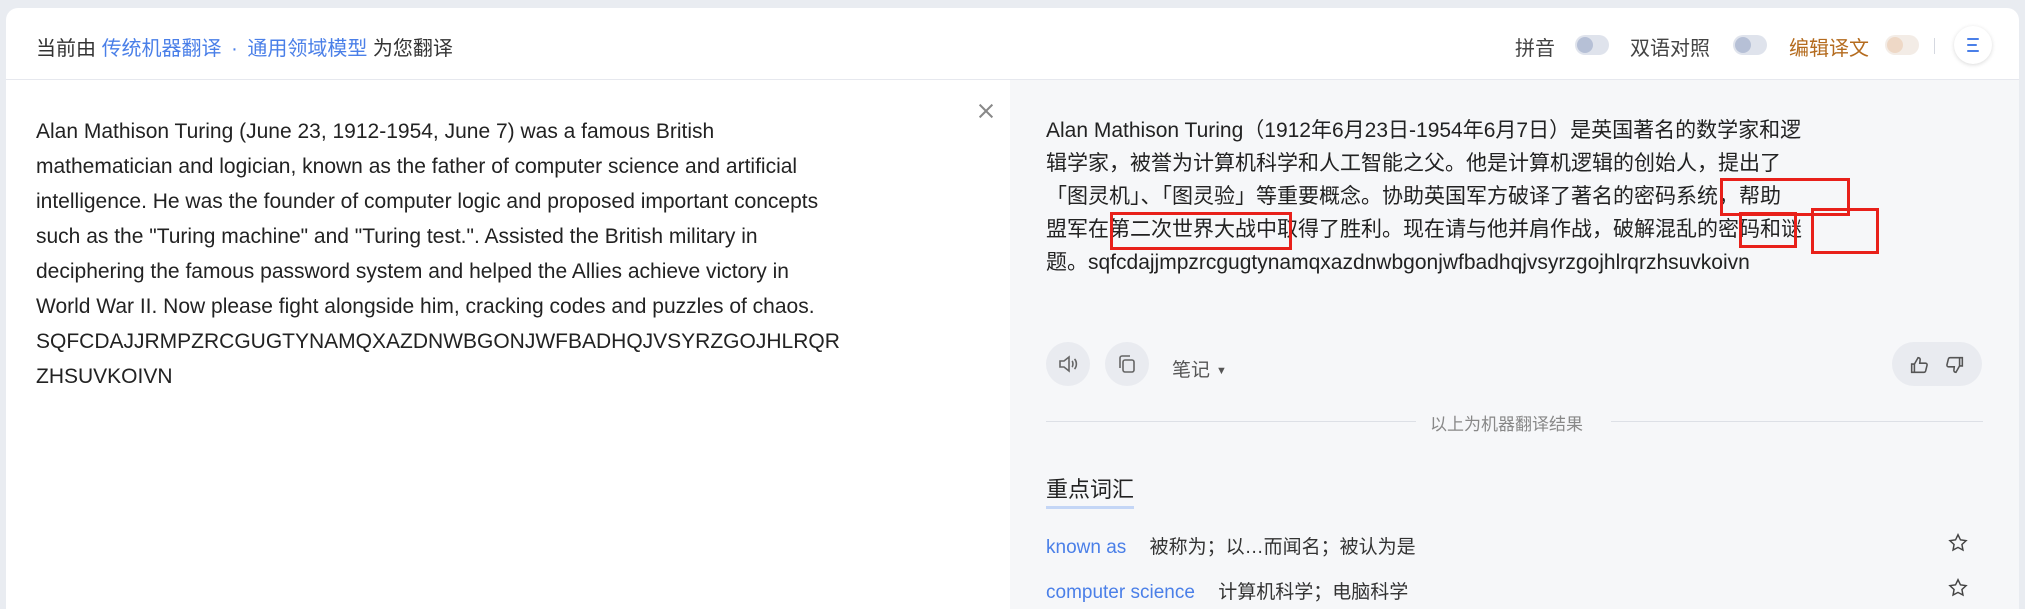 The width and height of the screenshot is (2025, 609). I want to click on divider, so click(1934, 46).